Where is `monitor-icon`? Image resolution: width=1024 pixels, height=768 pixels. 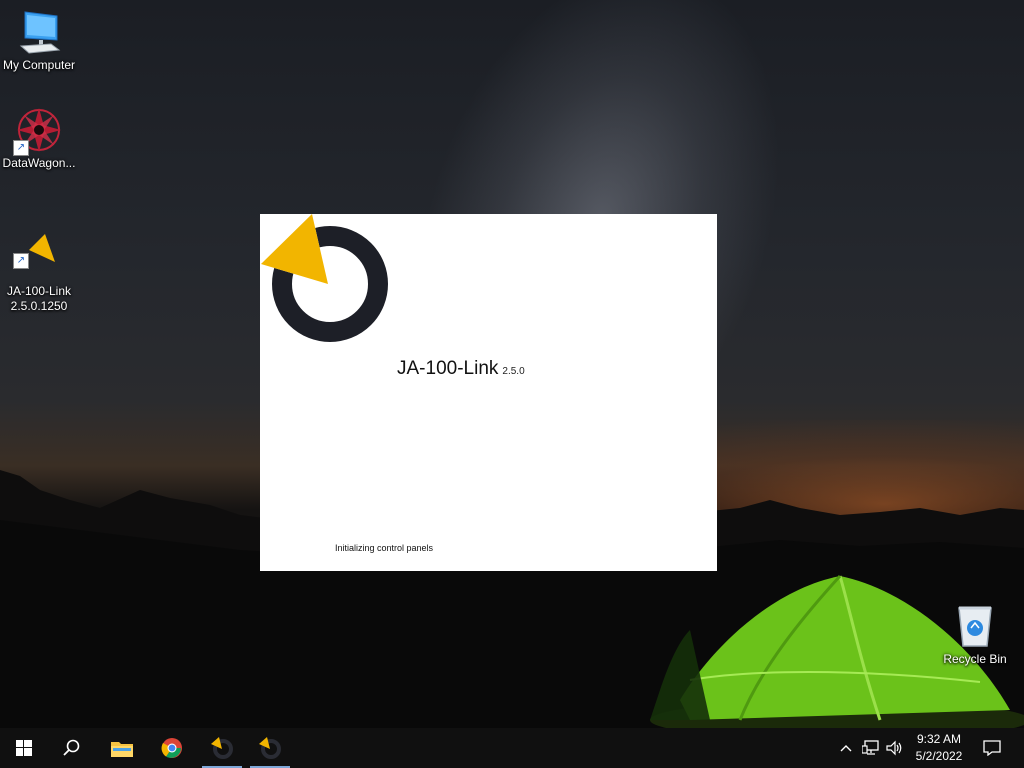
monitor-icon is located at coordinates (39, 32).